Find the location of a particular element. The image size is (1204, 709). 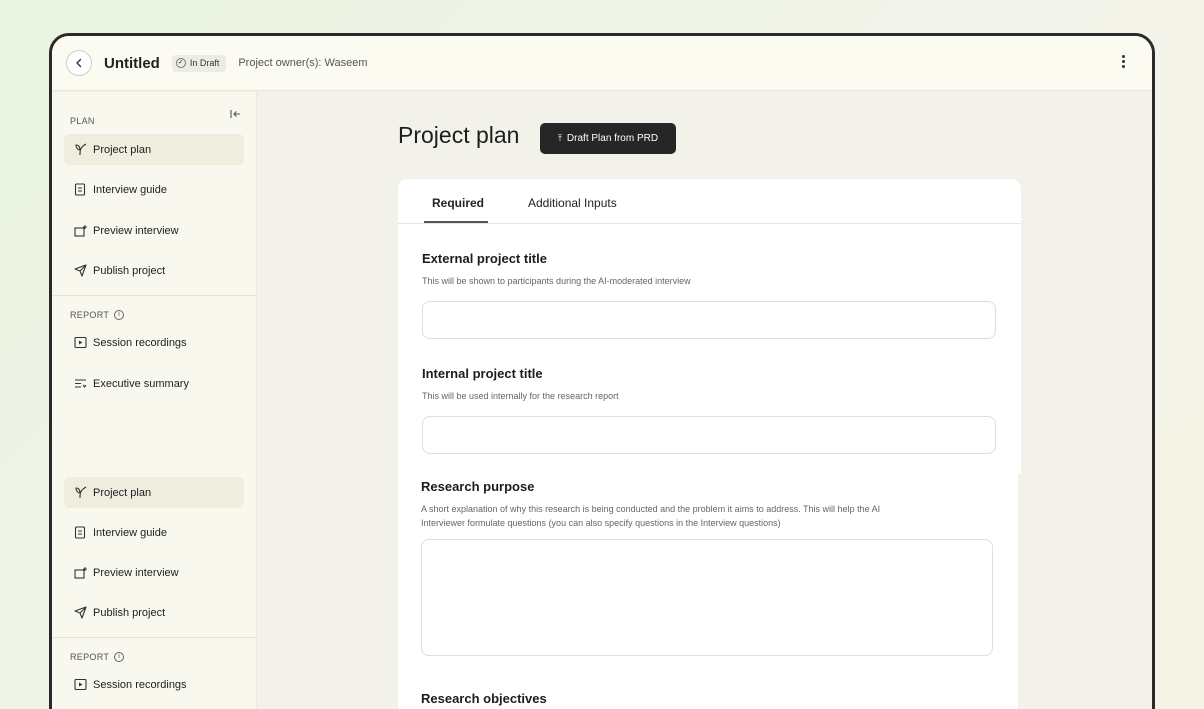

project-title: Untitled is located at coordinates (132, 63).